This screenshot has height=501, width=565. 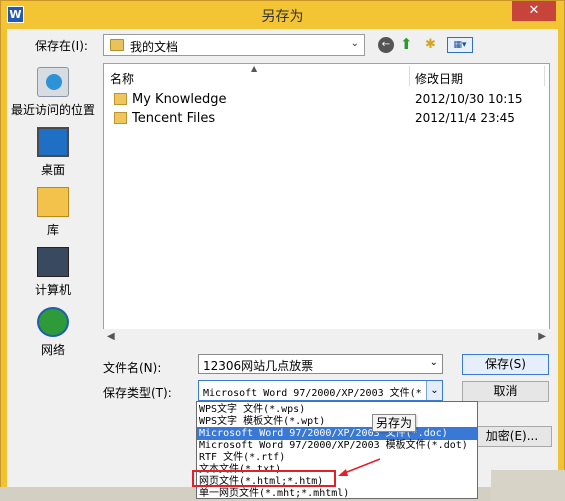 I want to click on close-button: ✕, so click(x=534, y=11).